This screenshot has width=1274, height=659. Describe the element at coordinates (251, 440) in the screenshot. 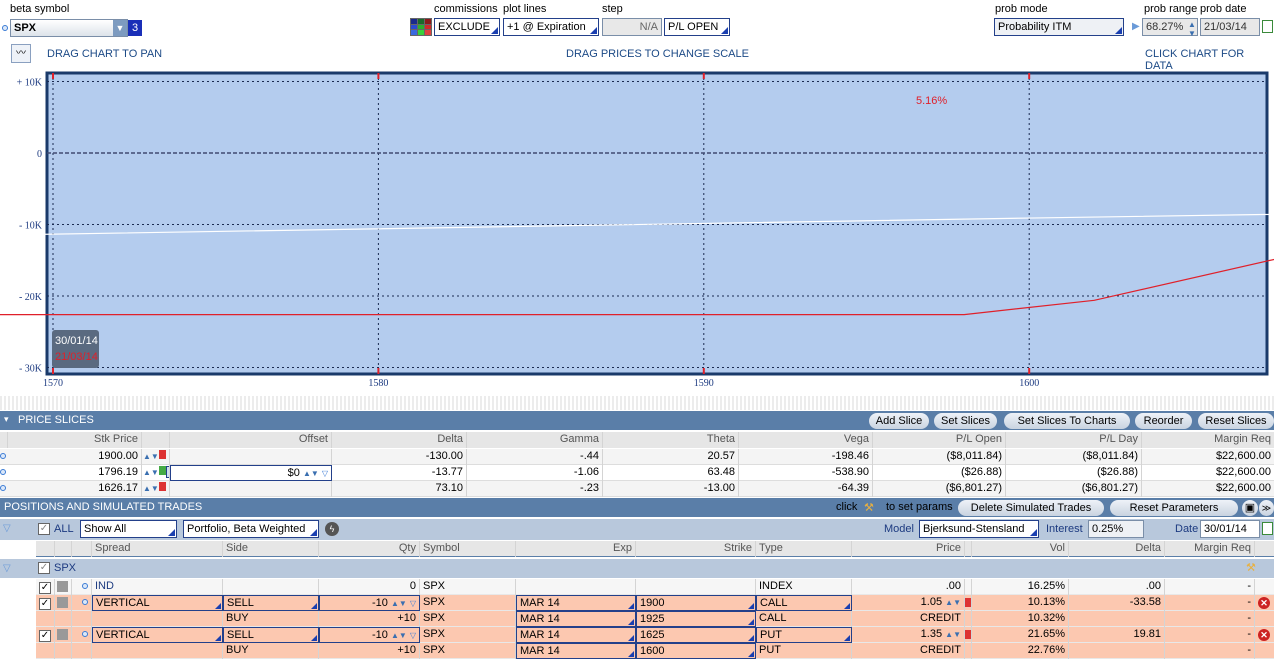

I see `col-offset: Offset` at that location.